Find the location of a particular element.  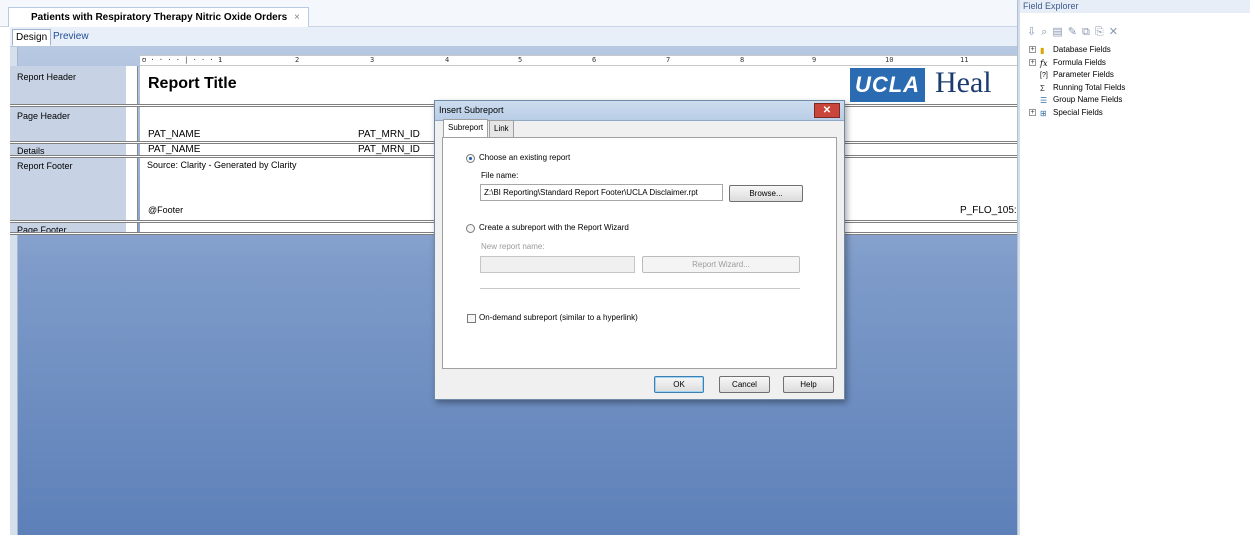

field-explorer-title: Field Explorer is located at coordinates (1135, 6).